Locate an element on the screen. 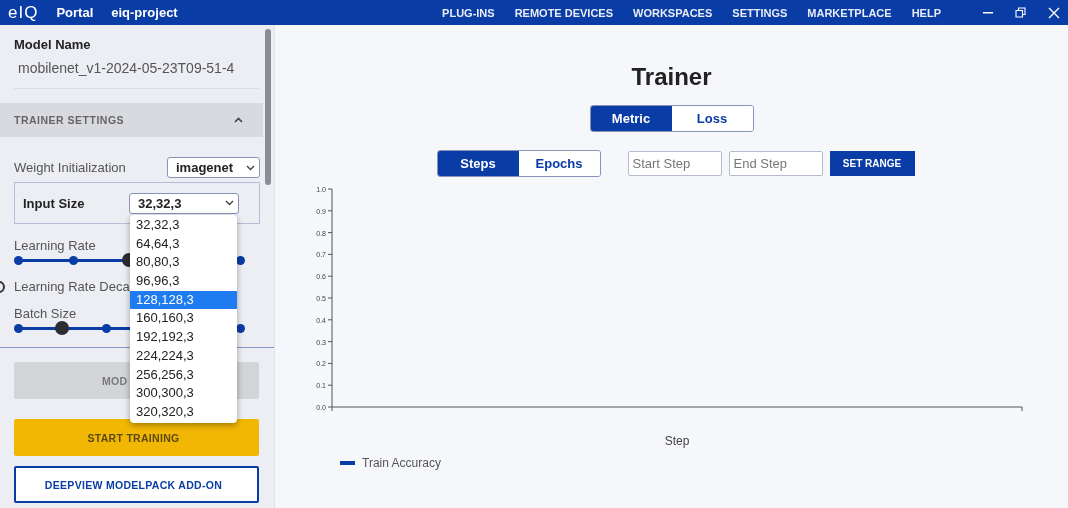 The image size is (1068, 508). x-axis-label: Step is located at coordinates (677, 441).